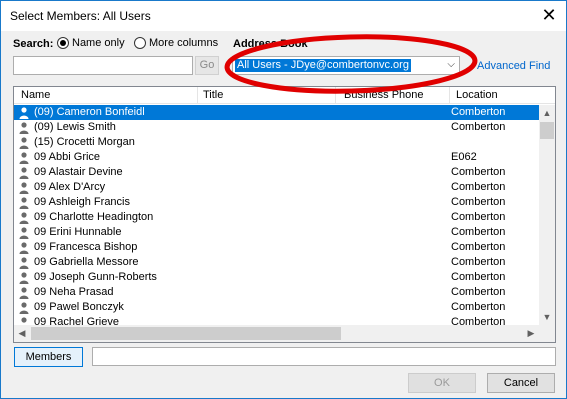 The height and width of the screenshot is (399, 567). I want to click on table-row: 09 Joseph Gunn-Roberts Comberton, so click(276, 277).